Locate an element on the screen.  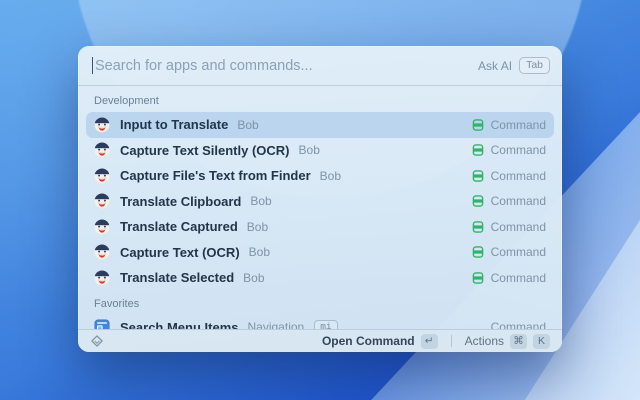
item-title: Search Menu Items is located at coordinates (179, 324).